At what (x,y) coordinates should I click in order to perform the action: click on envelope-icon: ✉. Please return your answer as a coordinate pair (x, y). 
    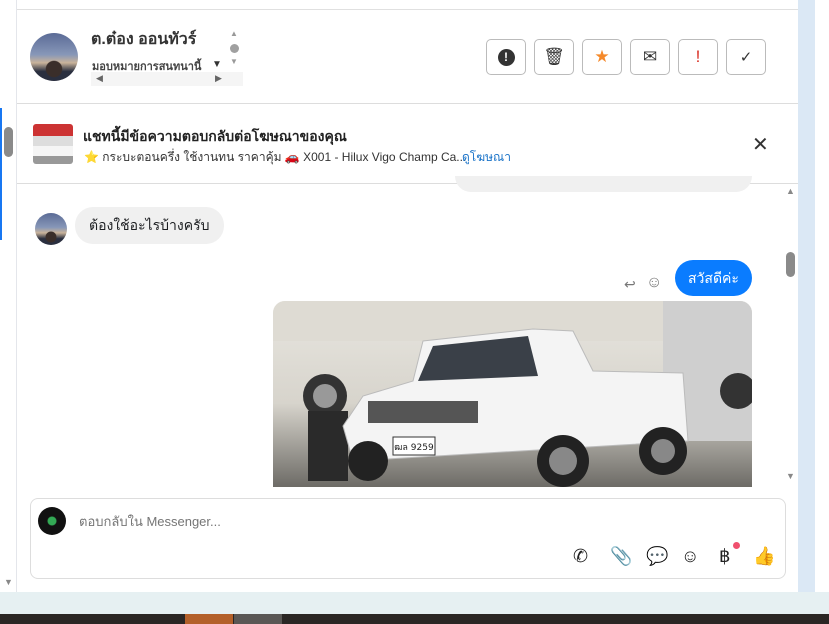
    Looking at the image, I should click on (650, 56).